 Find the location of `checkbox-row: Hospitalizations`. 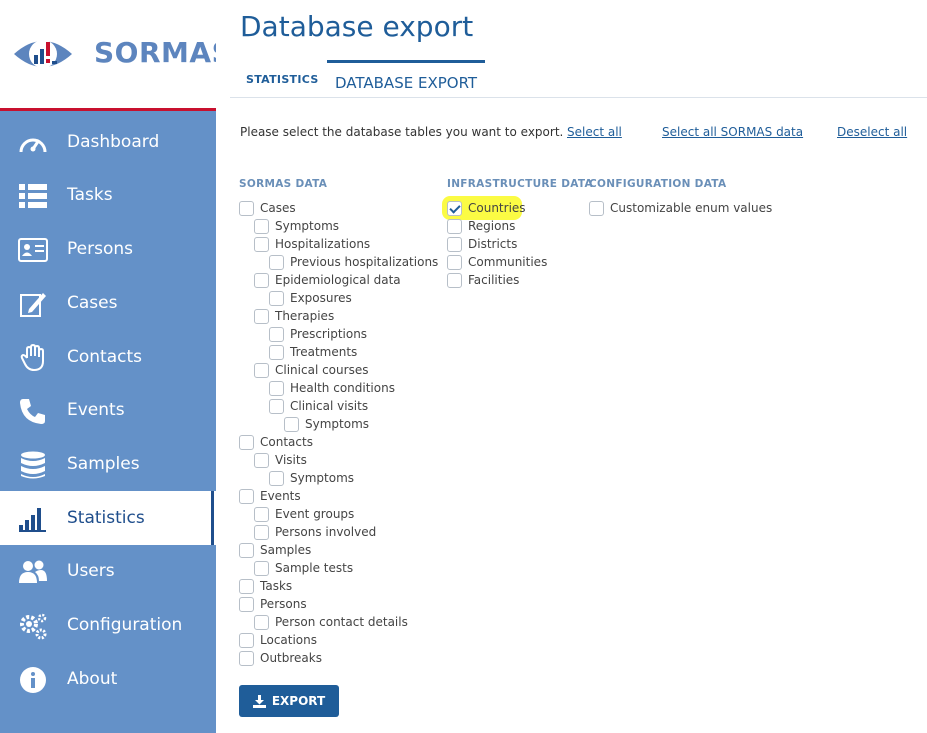

checkbox-row: Hospitalizations is located at coordinates (312, 244).